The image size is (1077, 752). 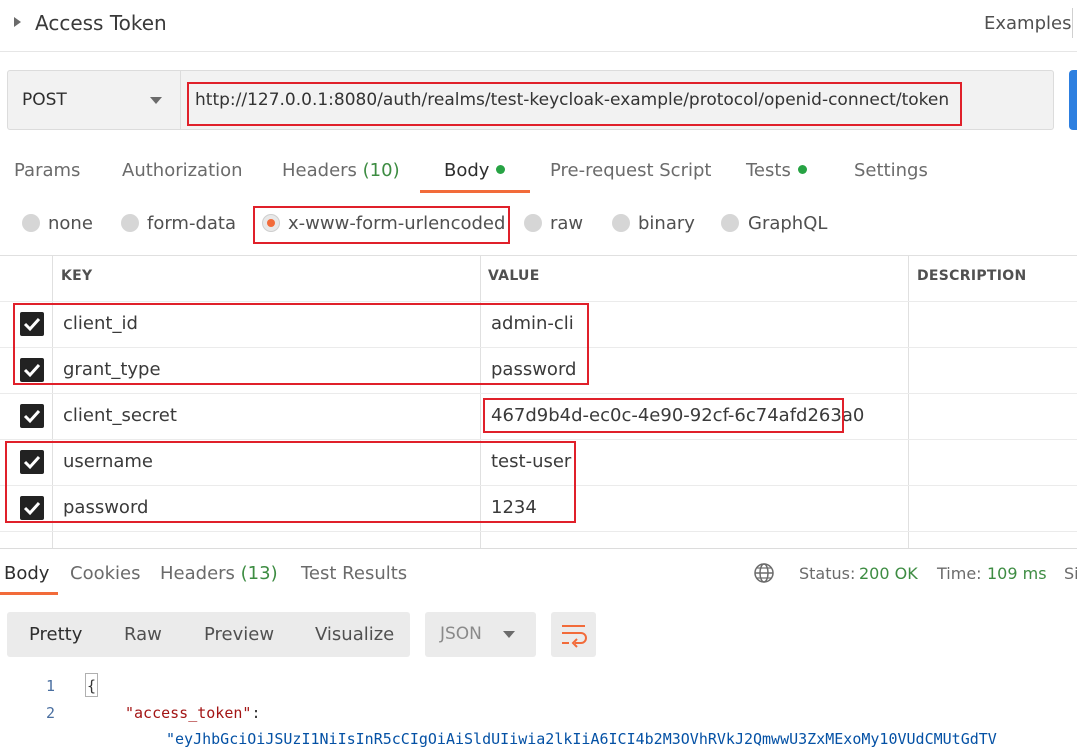 What do you see at coordinates (77, 276) in the screenshot?
I see `column-header-key: KEY` at bounding box center [77, 276].